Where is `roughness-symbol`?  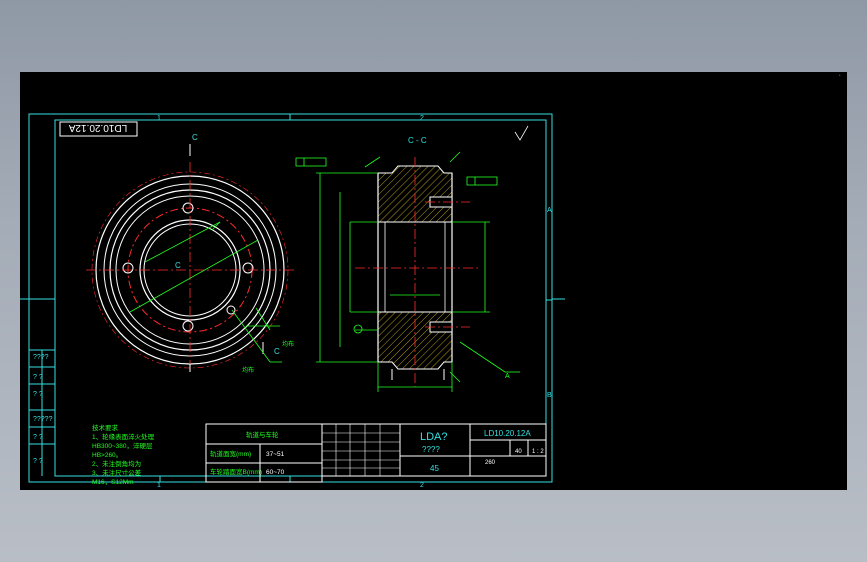 roughness-symbol is located at coordinates (521, 133).